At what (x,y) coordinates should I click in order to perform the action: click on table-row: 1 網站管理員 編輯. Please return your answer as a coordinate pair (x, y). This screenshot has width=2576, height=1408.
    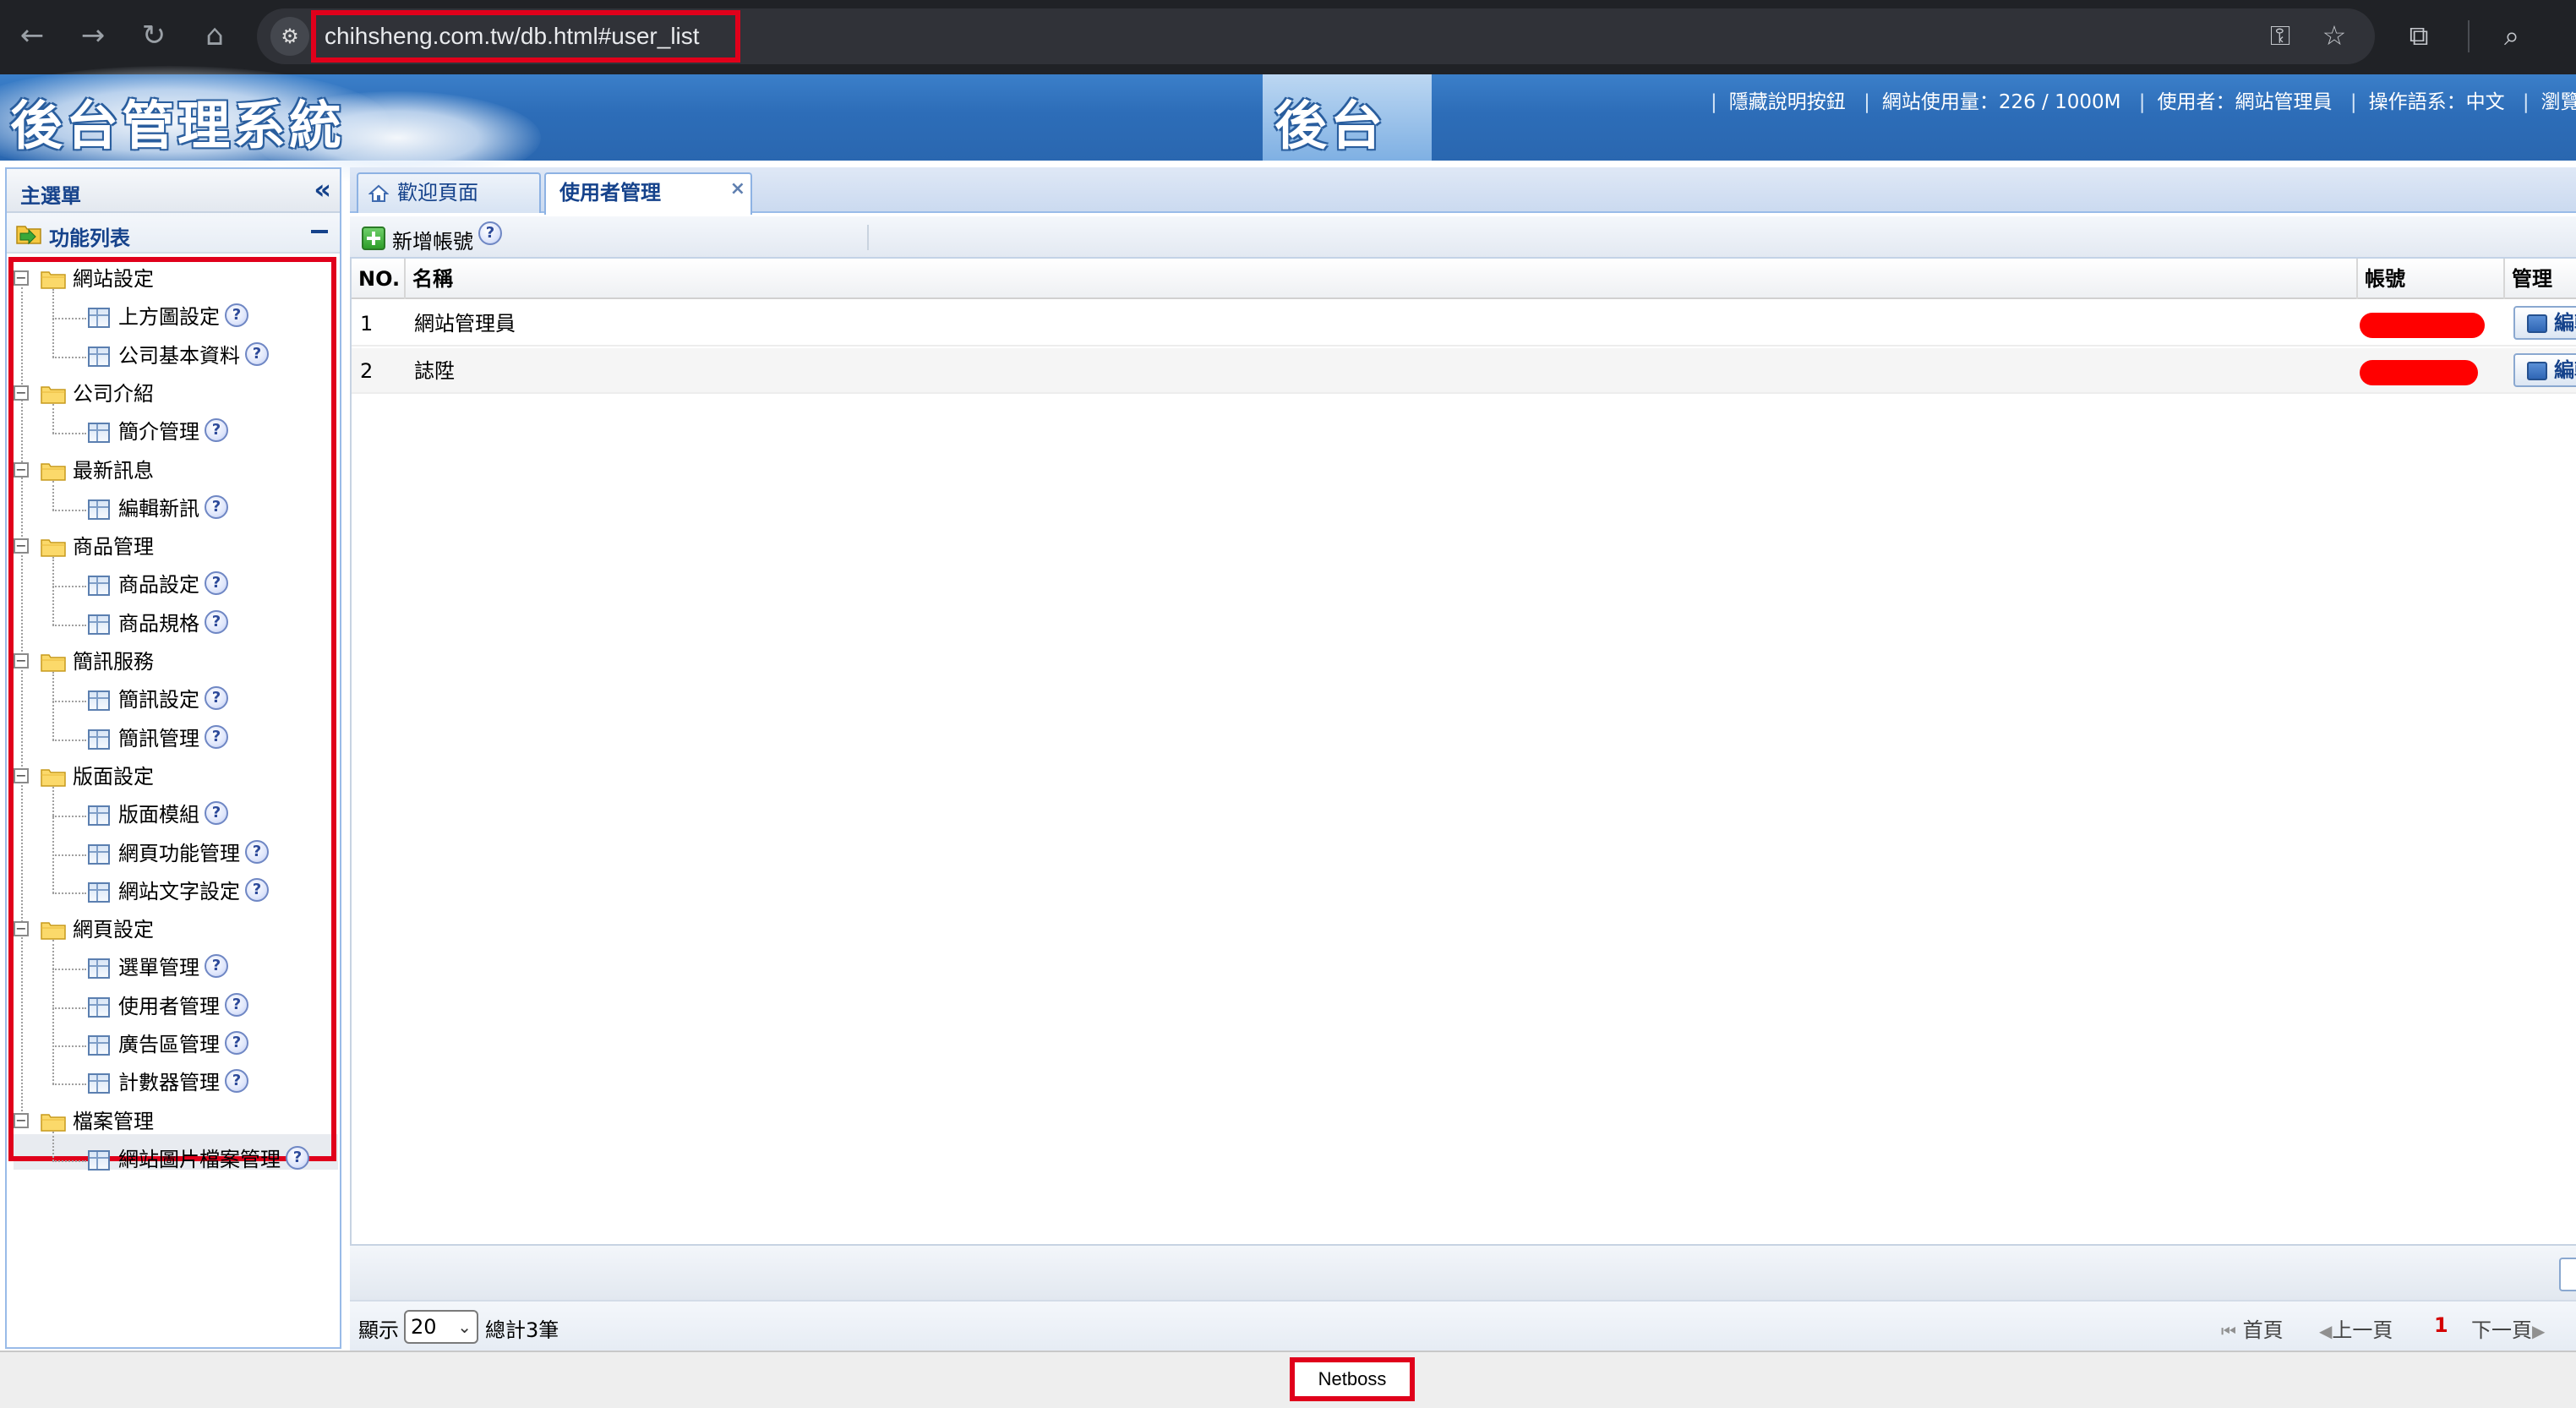
    Looking at the image, I should click on (1464, 324).